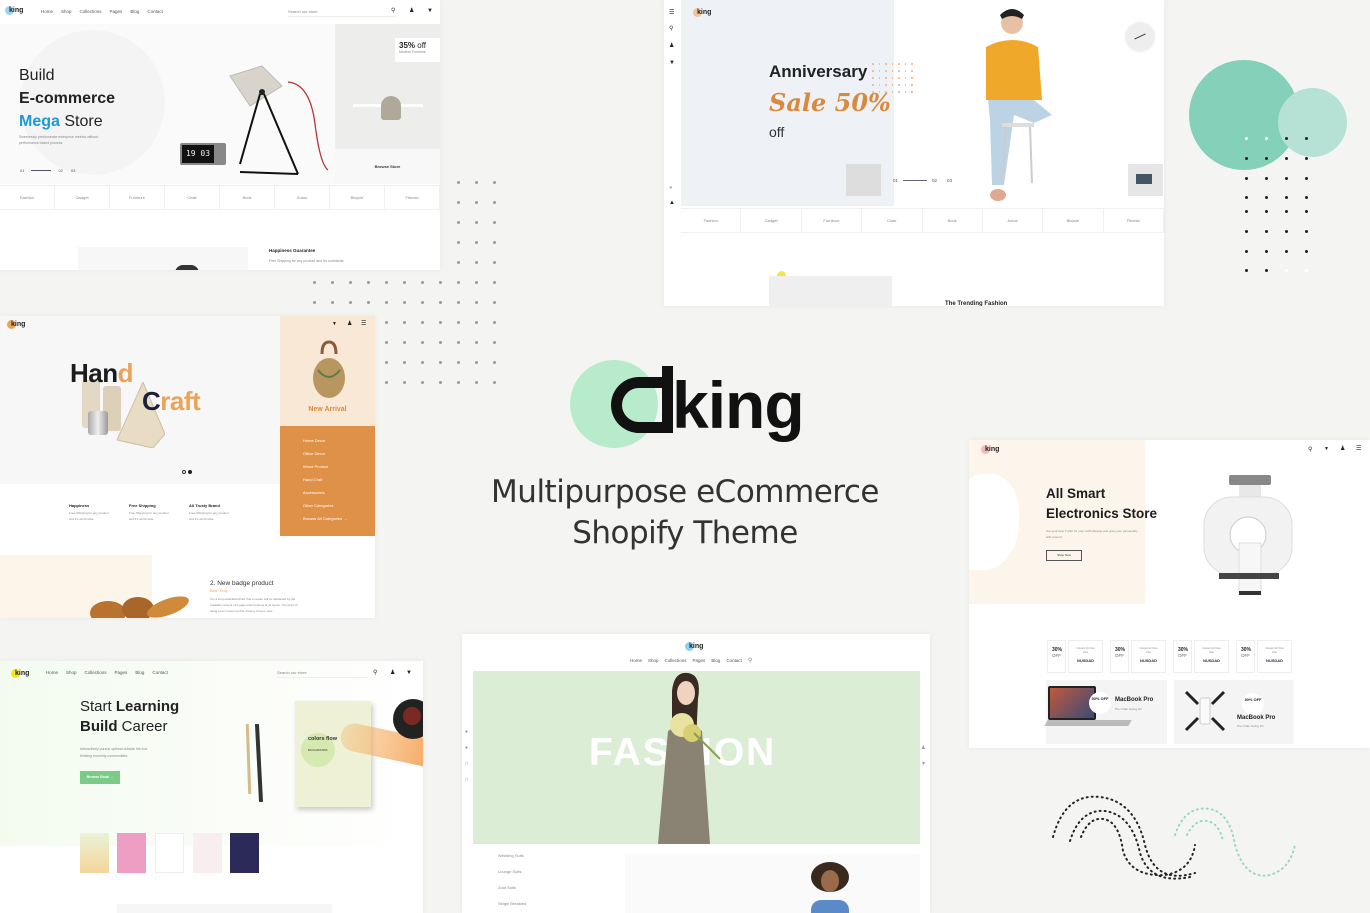 The width and height of the screenshot is (1370, 913). I want to click on instagram-icon: □, so click(466, 764).